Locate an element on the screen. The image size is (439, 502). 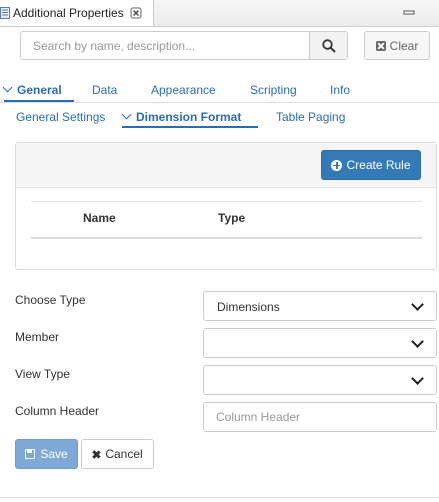
save-button: Save is located at coordinates (46, 454).